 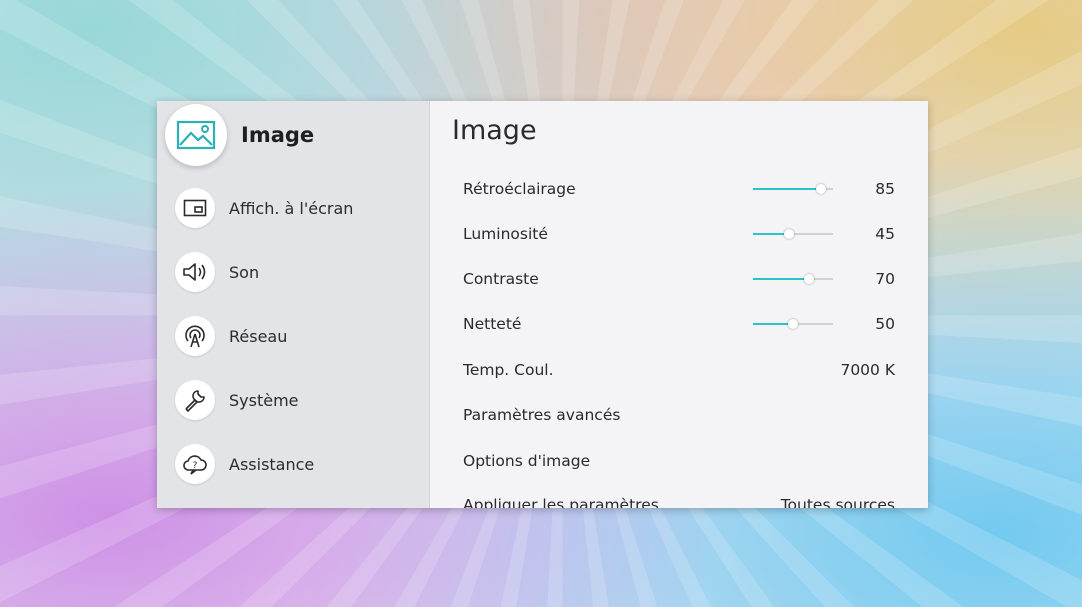 I want to click on sidebar-item-reseau: Réseau, so click(x=231, y=336).